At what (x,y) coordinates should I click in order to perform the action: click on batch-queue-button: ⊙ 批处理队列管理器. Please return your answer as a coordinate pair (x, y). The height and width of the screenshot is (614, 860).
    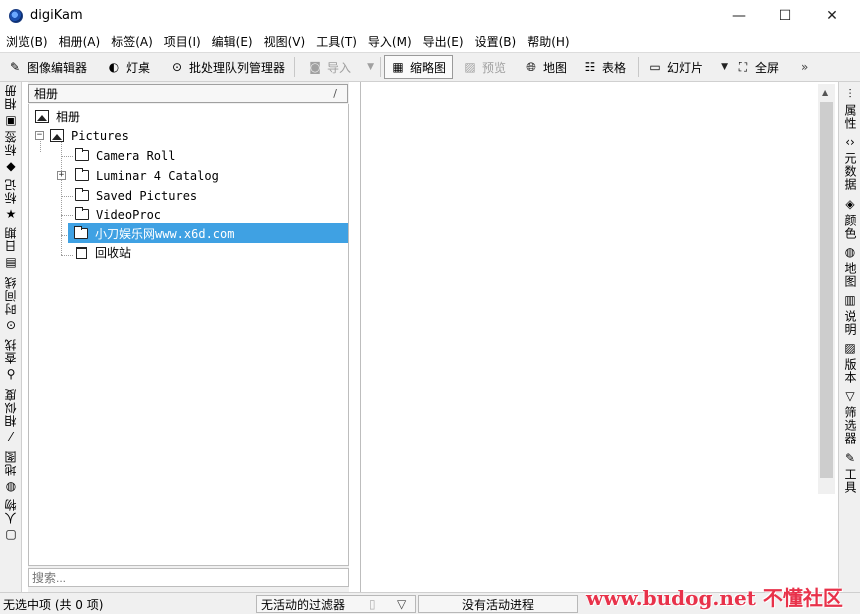
    Looking at the image, I should click on (227, 67).